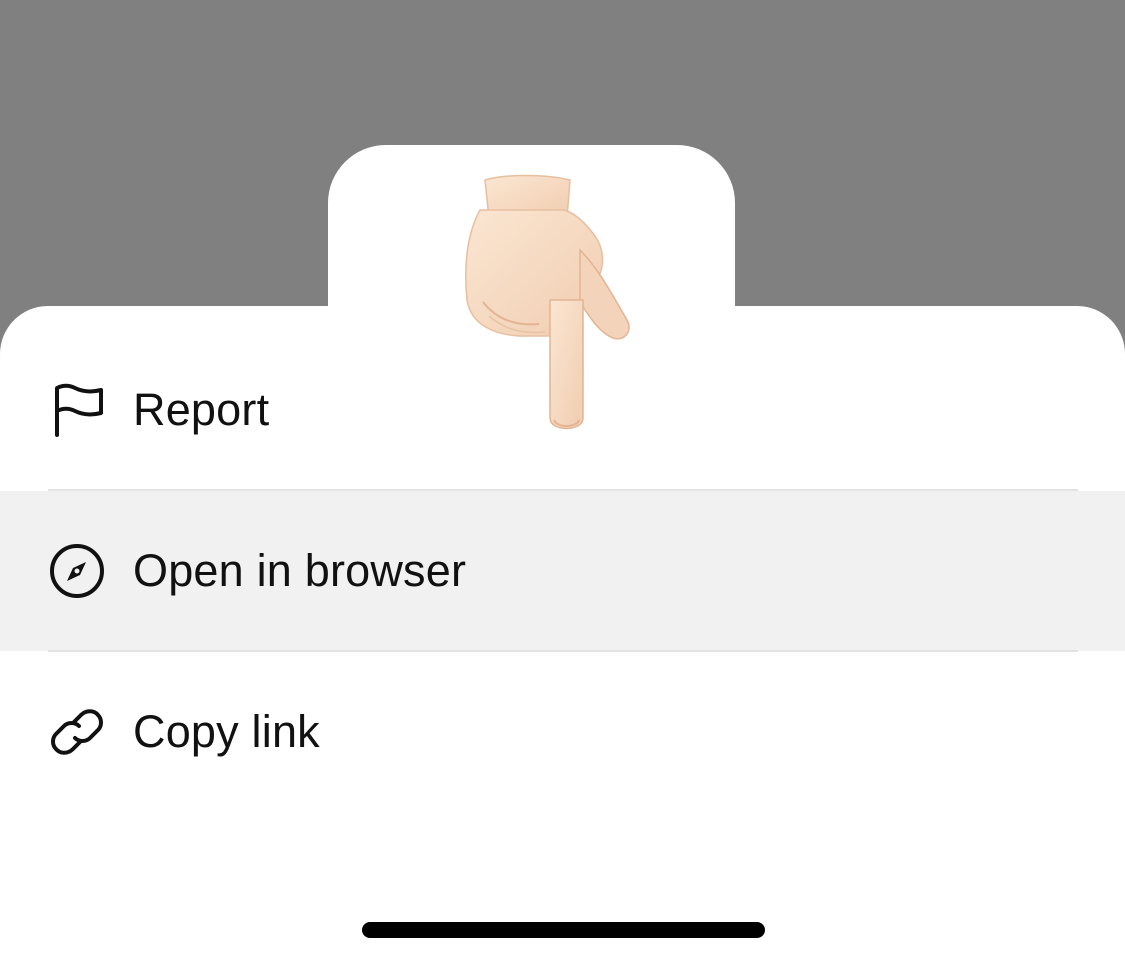 The height and width of the screenshot is (961, 1125). Describe the element at coordinates (563, 930) in the screenshot. I see `home-indicator` at that location.